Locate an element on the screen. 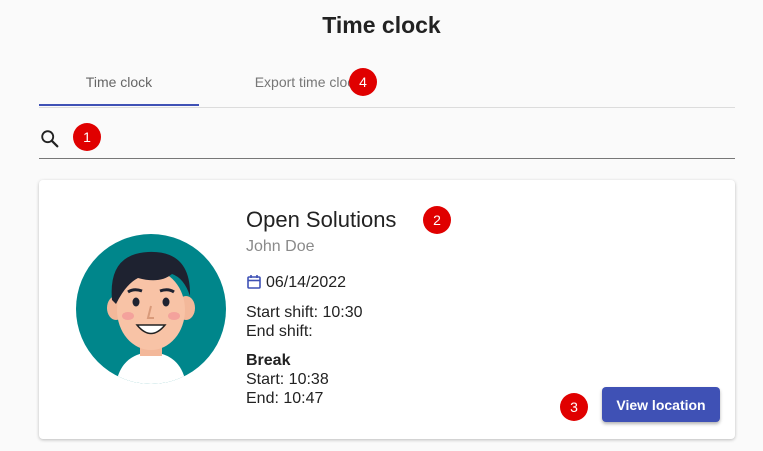 Image resolution: width=763 pixels, height=451 pixels. break-title: Break is located at coordinates (268, 360).